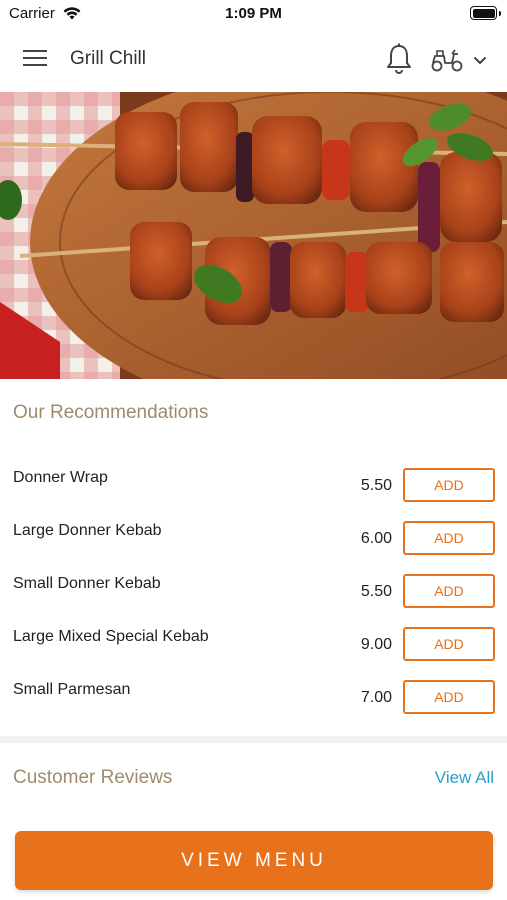 The image size is (507, 900). I want to click on reviews-heading: Customer Reviews, so click(93, 777).